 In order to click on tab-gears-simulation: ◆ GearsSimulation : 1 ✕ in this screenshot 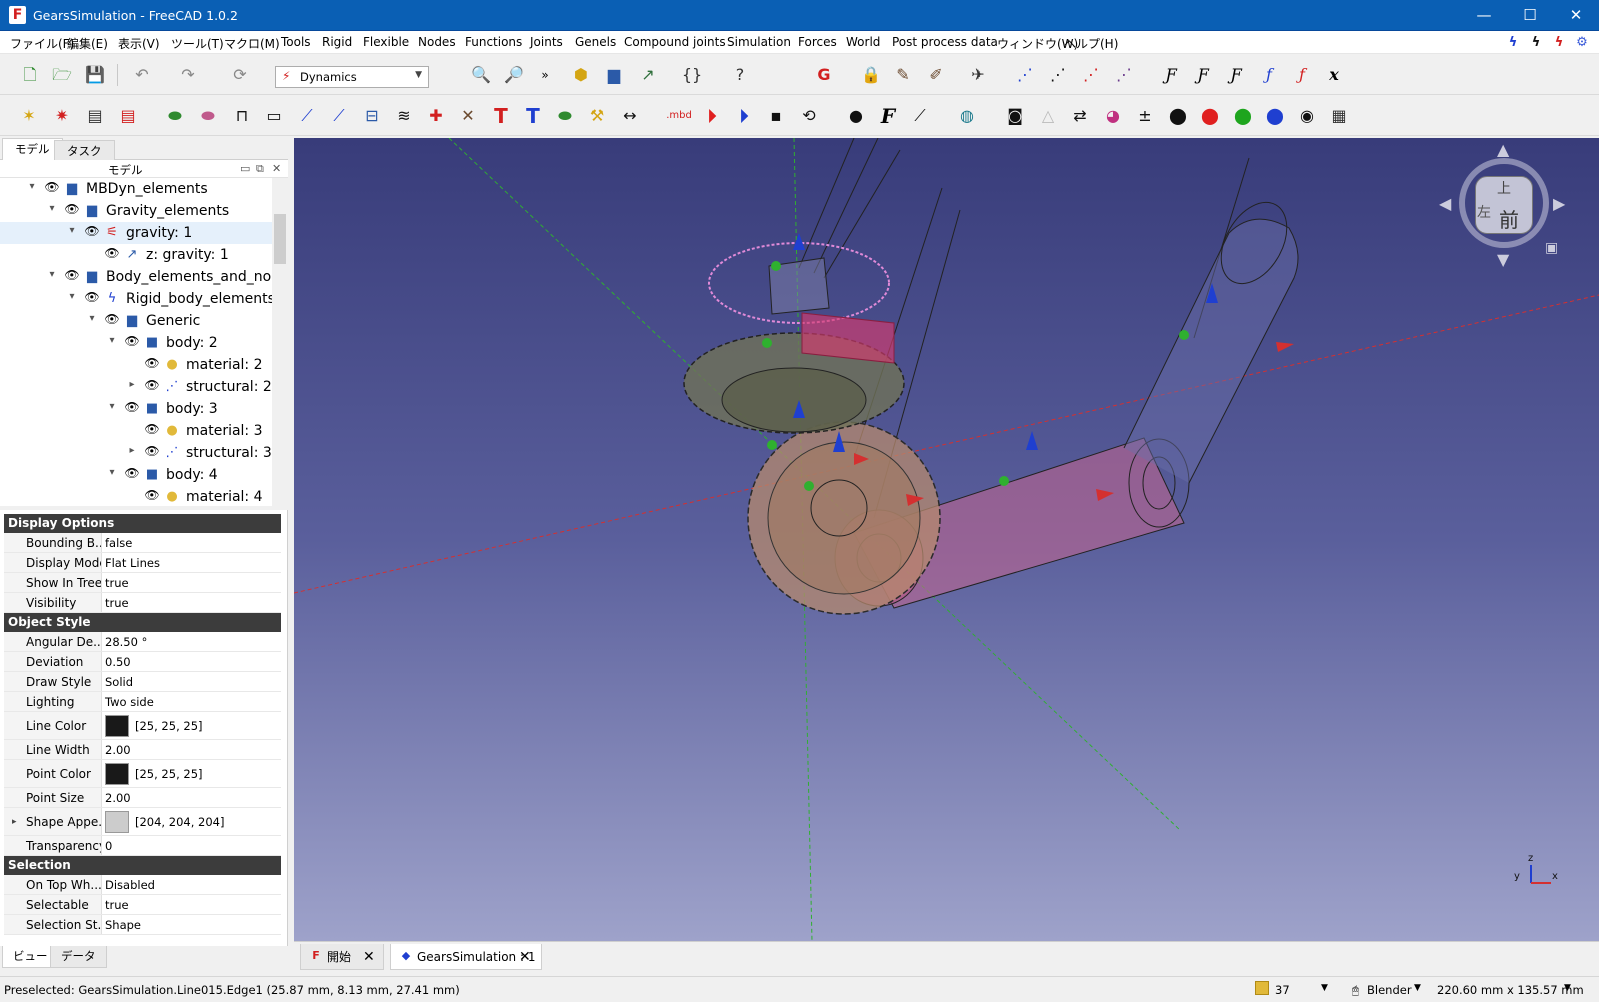, I will do `click(466, 957)`.